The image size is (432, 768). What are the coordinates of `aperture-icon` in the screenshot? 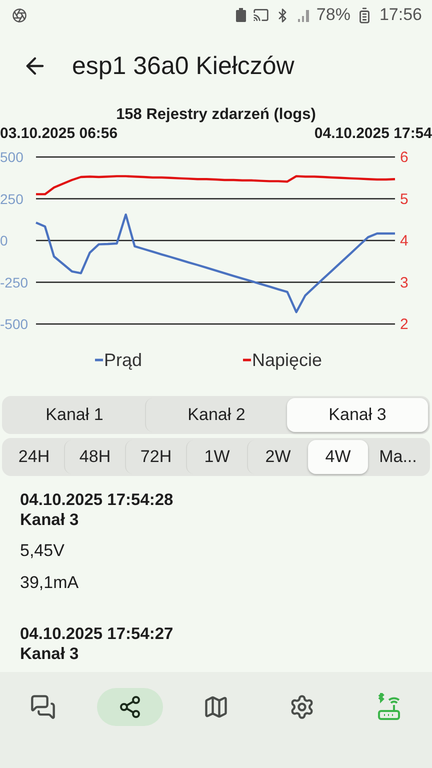 It's located at (19, 15).